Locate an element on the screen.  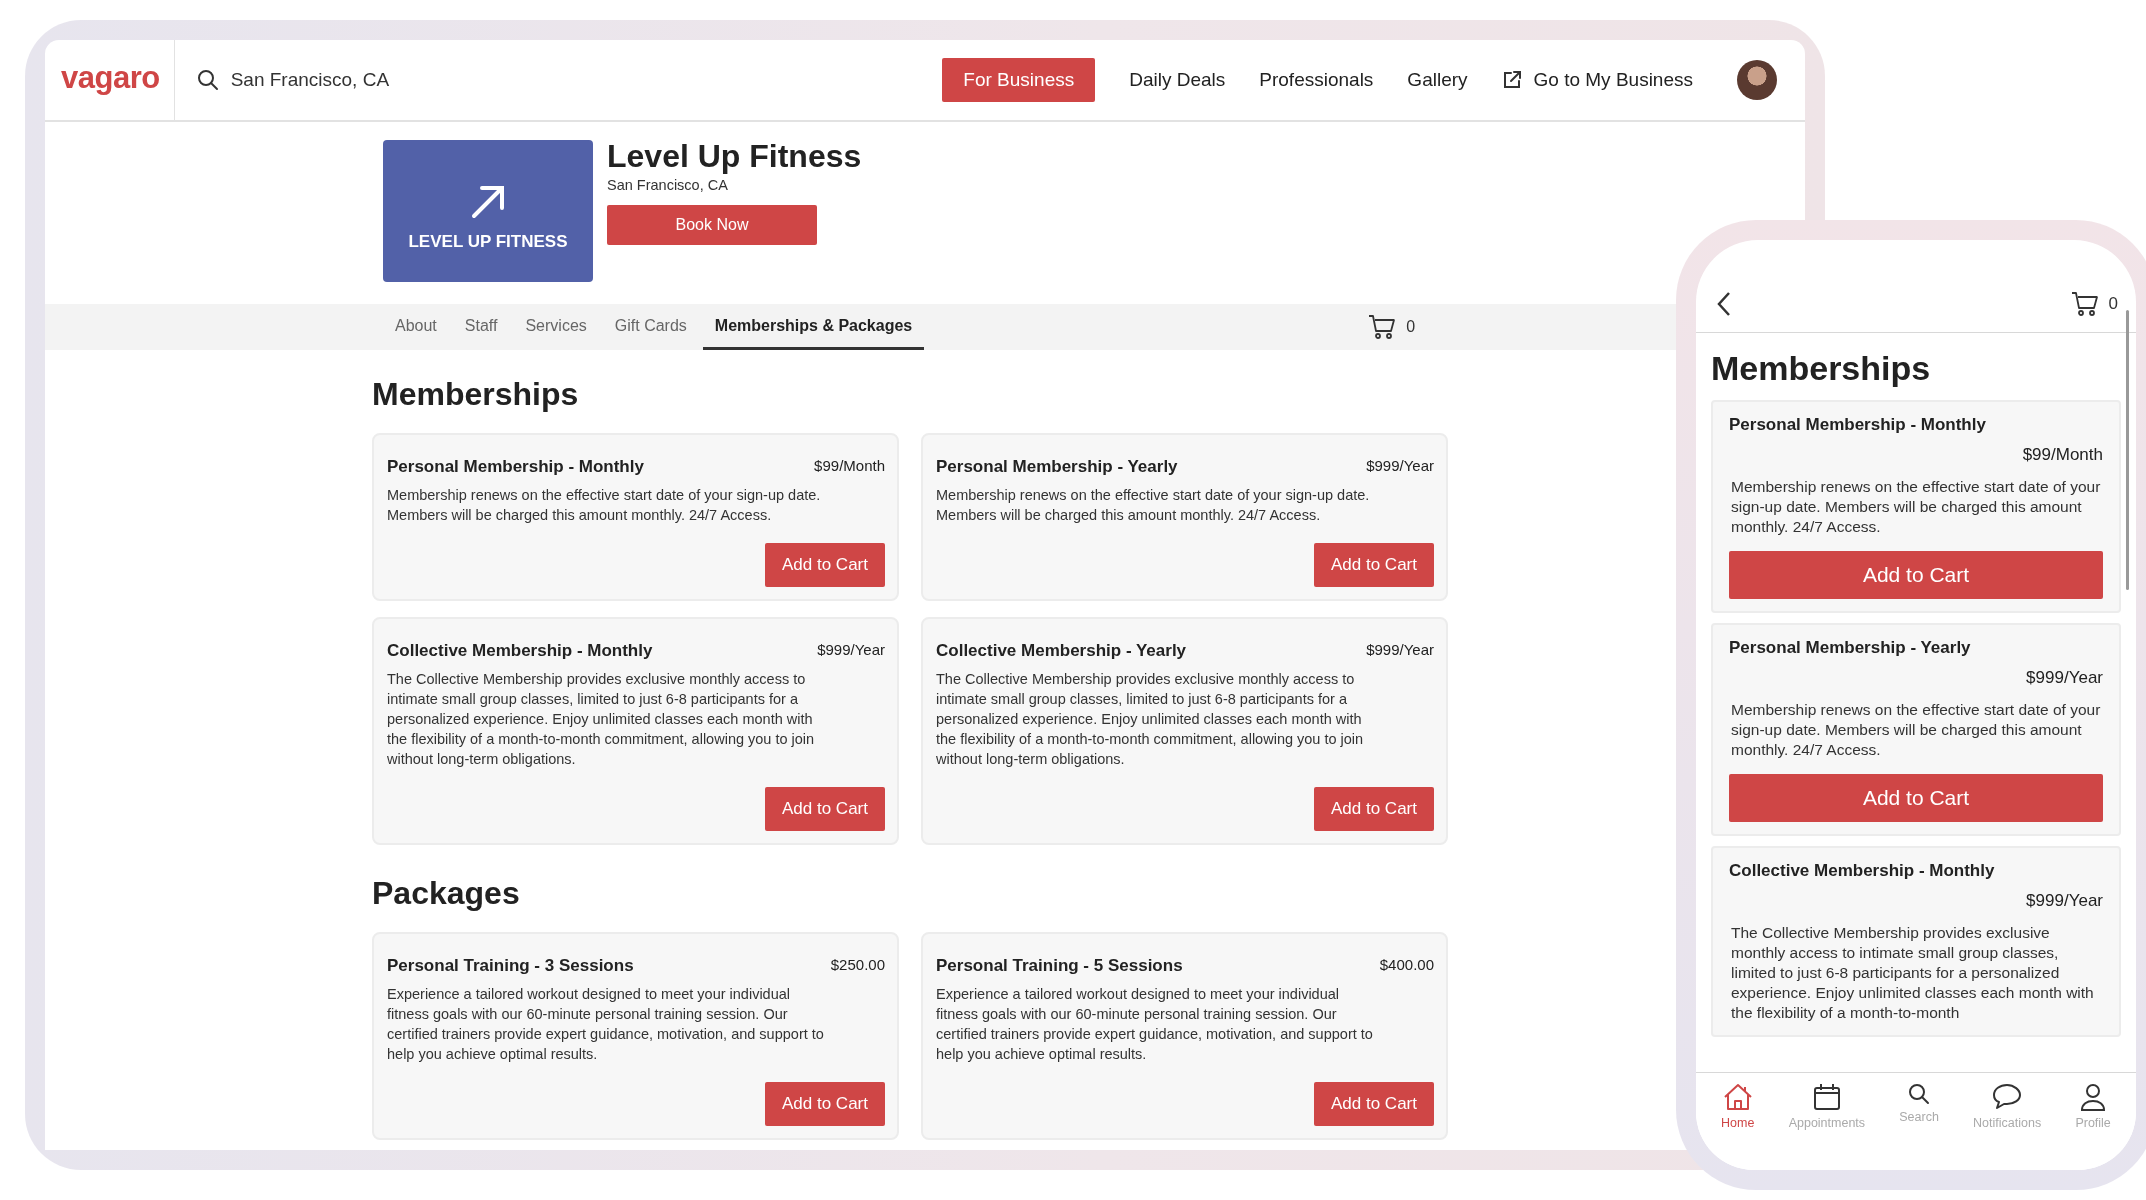
tab-bar-item: Search is located at coordinates (1919, 1103).